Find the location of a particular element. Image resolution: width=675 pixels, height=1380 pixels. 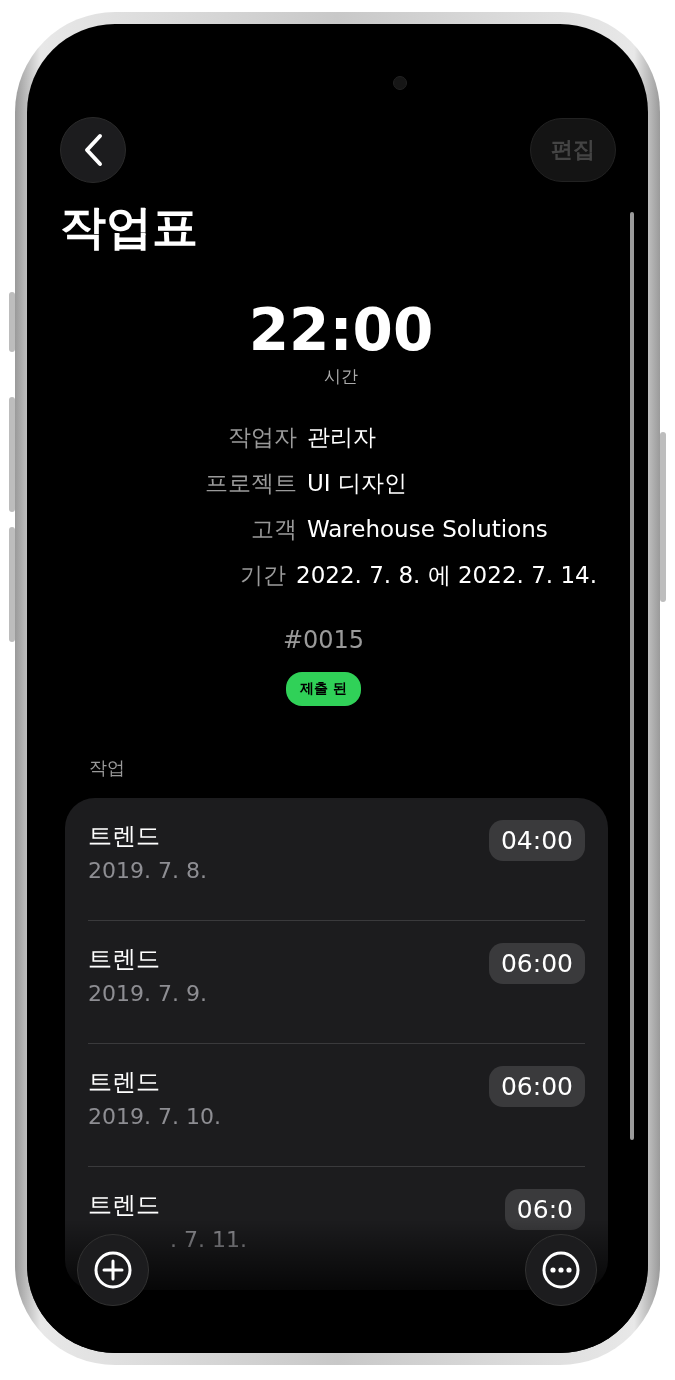

plus-circle-icon is located at coordinates (113, 1270).